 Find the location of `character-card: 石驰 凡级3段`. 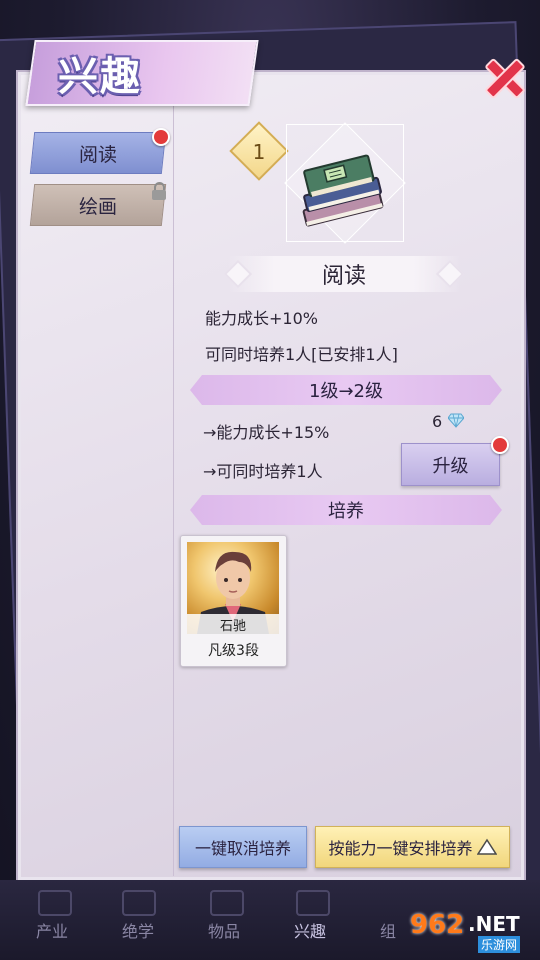

character-card: 石驰 凡级3段 is located at coordinates (233, 601).